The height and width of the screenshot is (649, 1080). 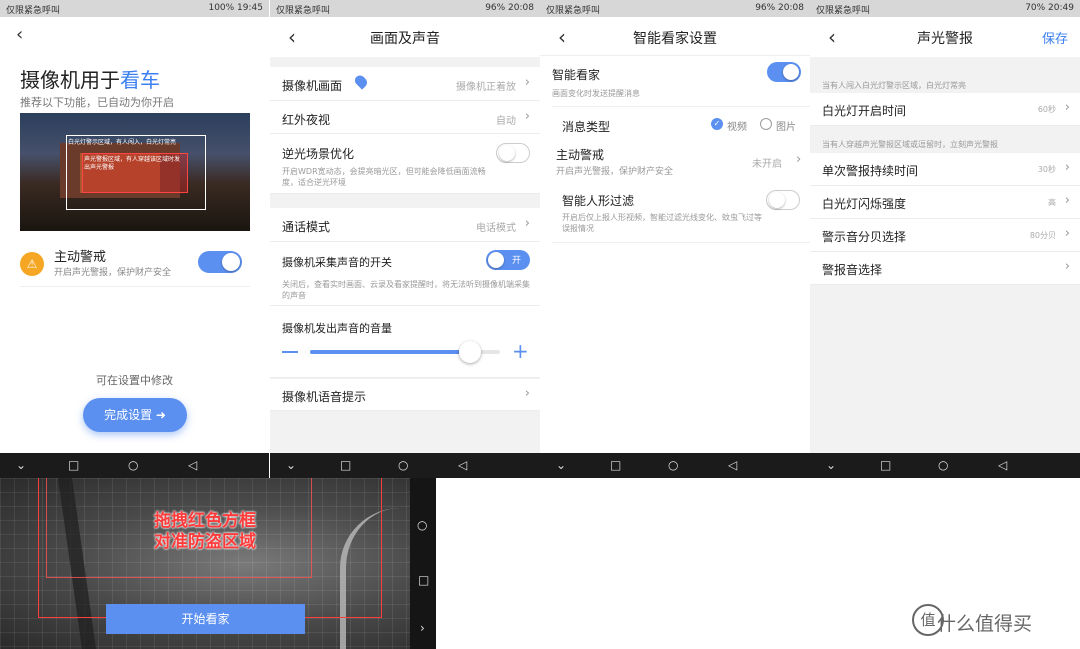 What do you see at coordinates (405, 37) in the screenshot?
I see `header: ‹ 画面及声音` at bounding box center [405, 37].